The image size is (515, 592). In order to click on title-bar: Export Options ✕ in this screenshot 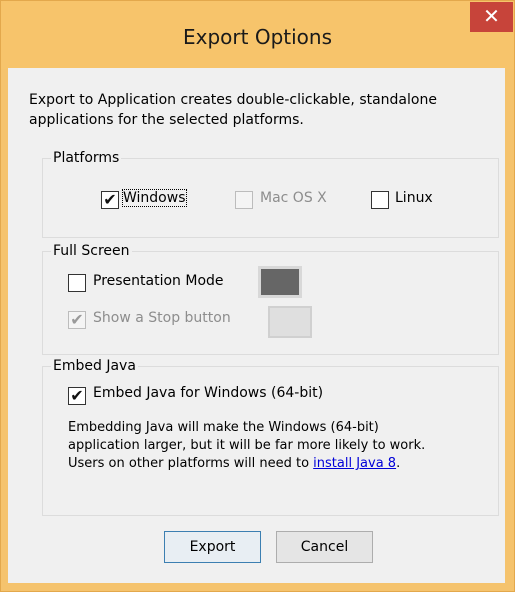, I will do `click(257, 35)`.